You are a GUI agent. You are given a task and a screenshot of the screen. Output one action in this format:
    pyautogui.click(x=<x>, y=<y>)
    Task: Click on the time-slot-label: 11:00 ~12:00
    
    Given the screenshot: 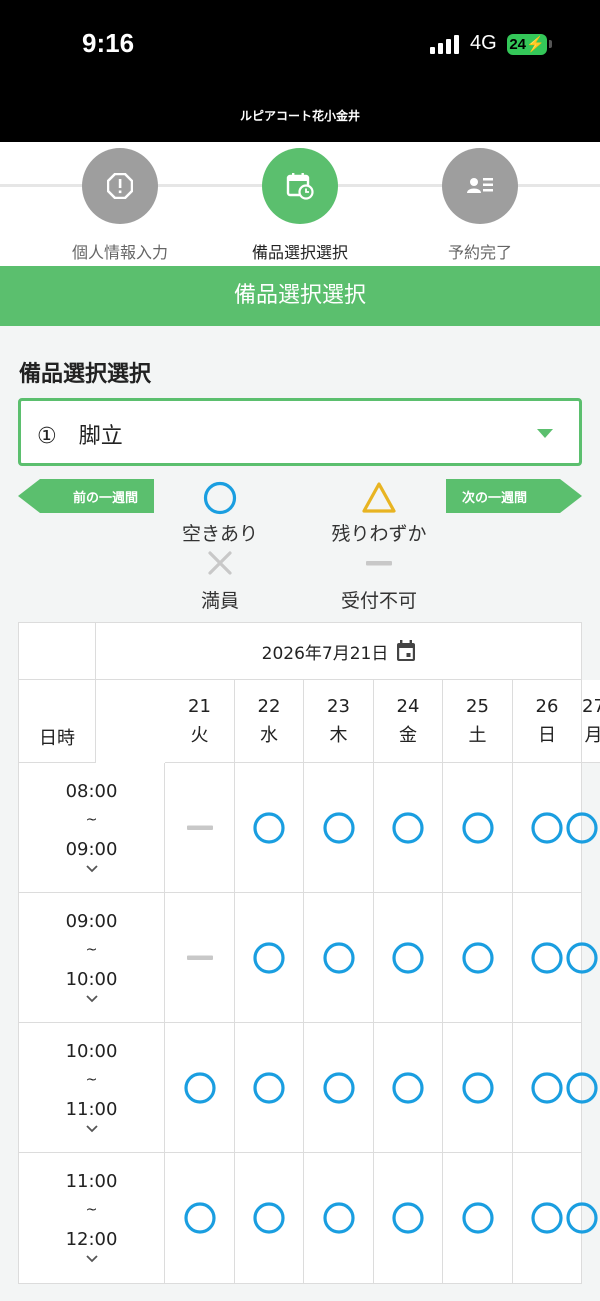 What is the action you would take?
    pyautogui.click(x=92, y=1218)
    